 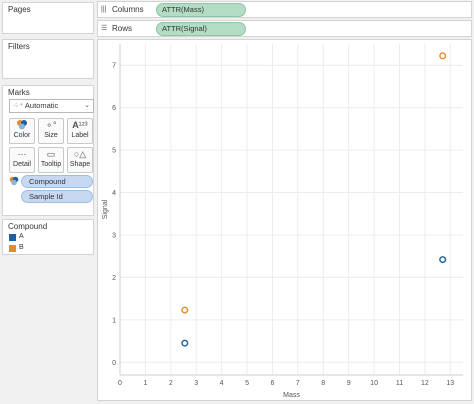 I want to click on legend-swatch-b, so click(x=12, y=248).